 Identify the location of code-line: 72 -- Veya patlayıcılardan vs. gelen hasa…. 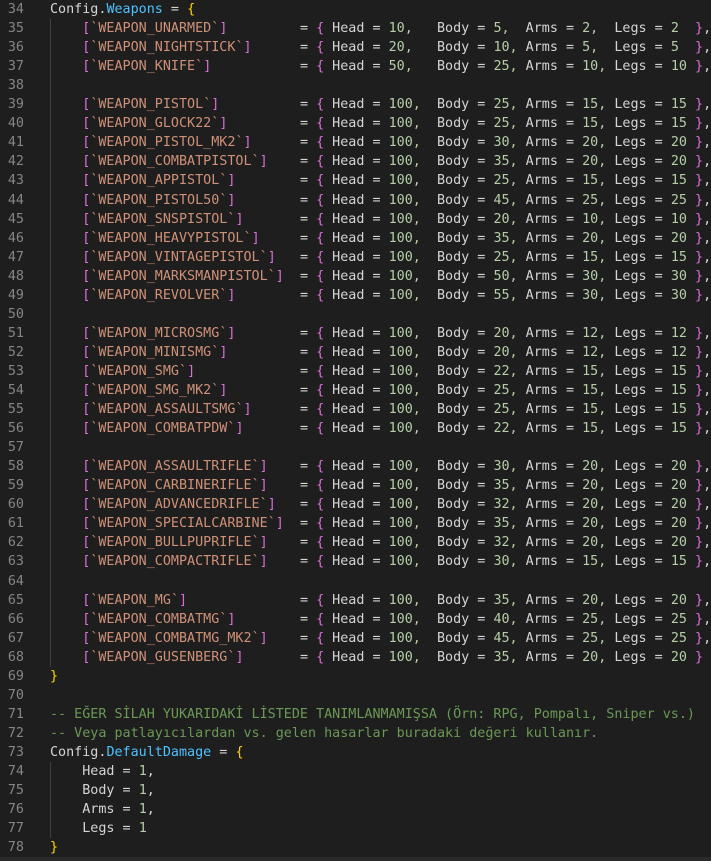
(355, 733).